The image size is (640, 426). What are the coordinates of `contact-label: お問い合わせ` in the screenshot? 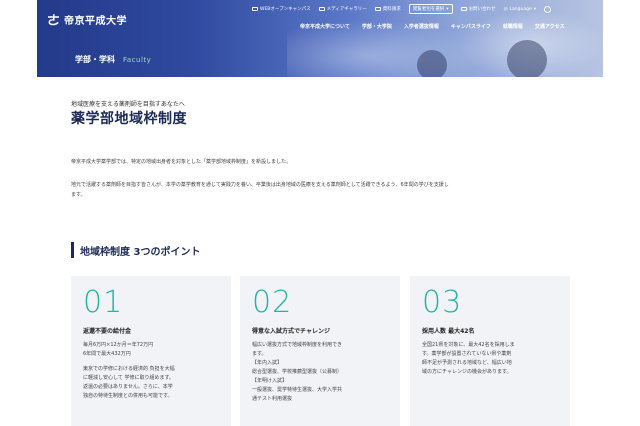 It's located at (482, 9).